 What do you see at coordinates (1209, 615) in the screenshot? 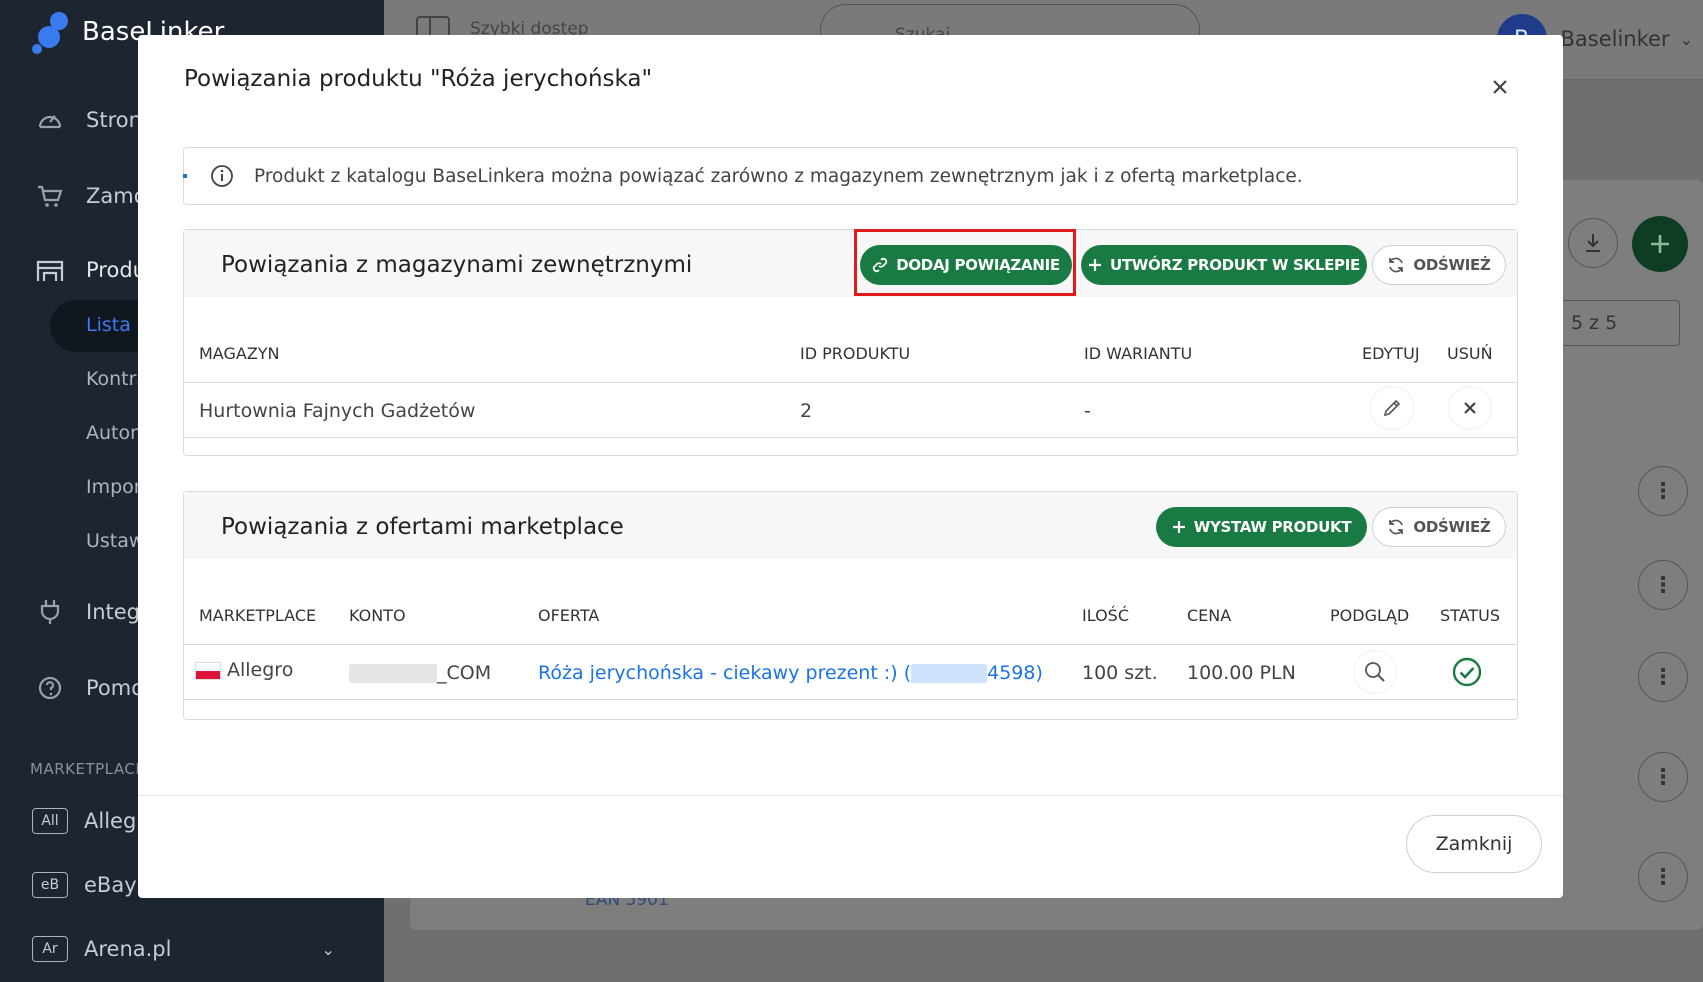
I see `column-header-price: CENA` at bounding box center [1209, 615].